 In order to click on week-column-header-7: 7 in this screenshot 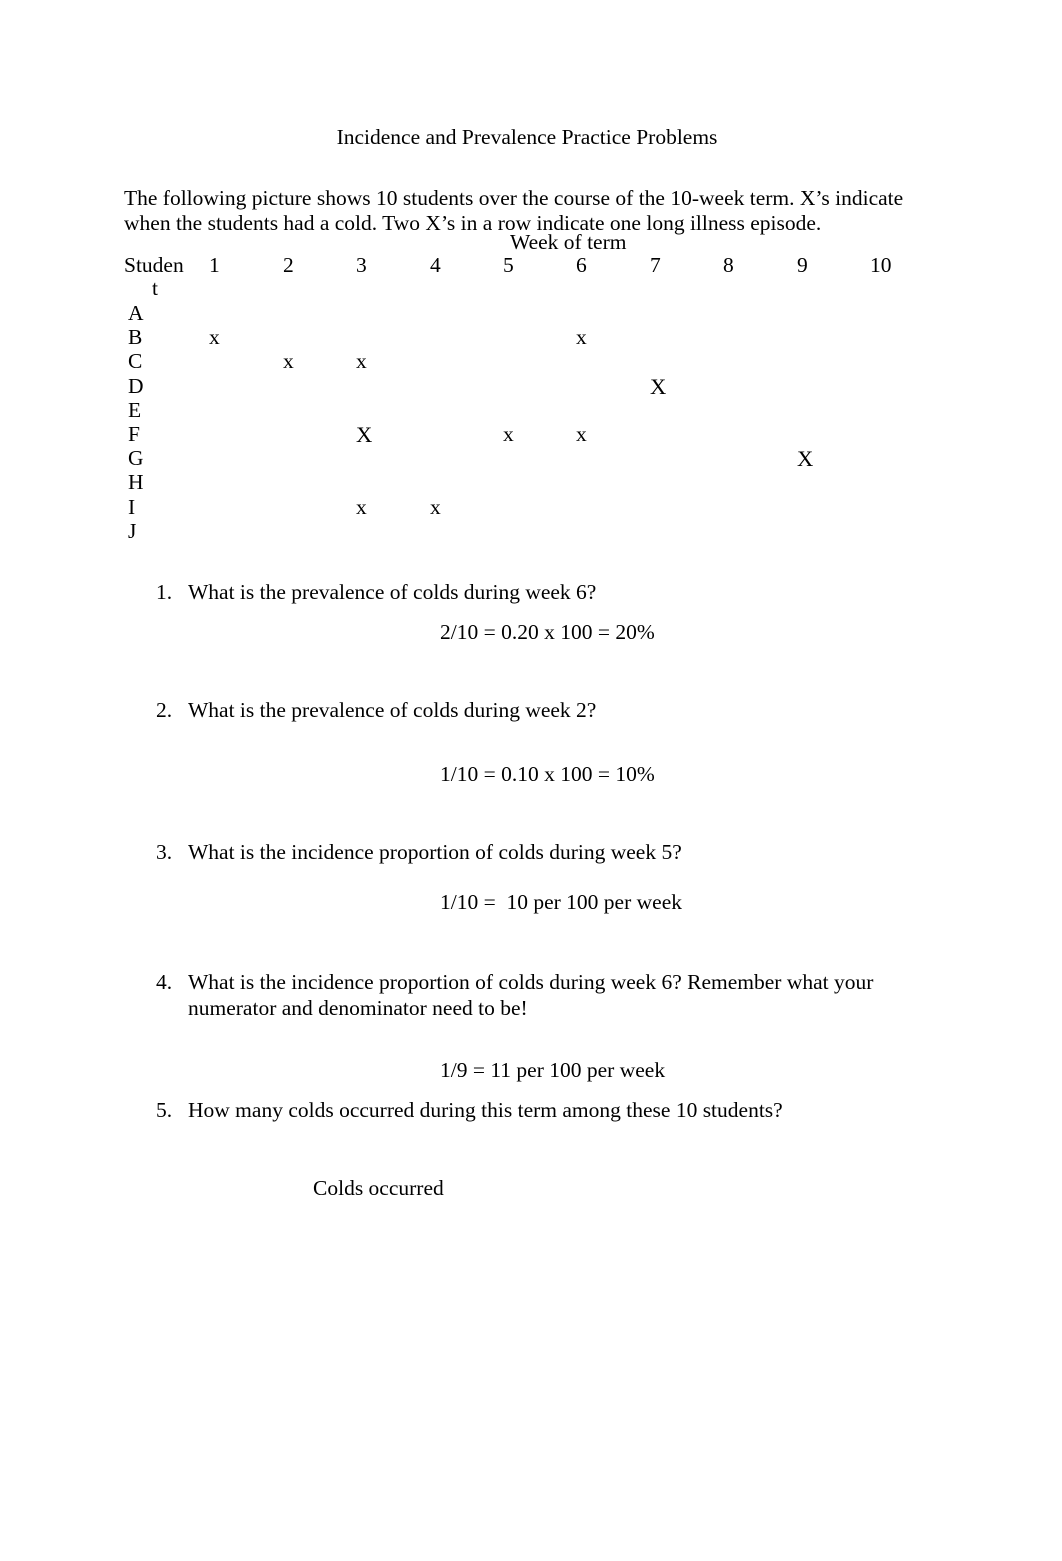, I will do `click(655, 265)`.